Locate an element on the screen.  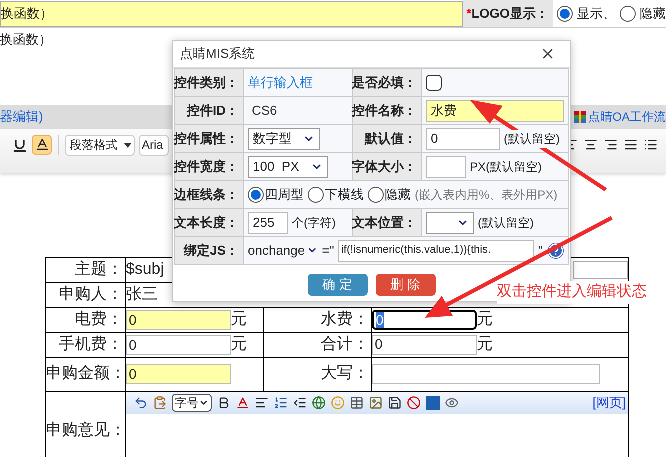
field-value: $subj is located at coordinates (145, 270).